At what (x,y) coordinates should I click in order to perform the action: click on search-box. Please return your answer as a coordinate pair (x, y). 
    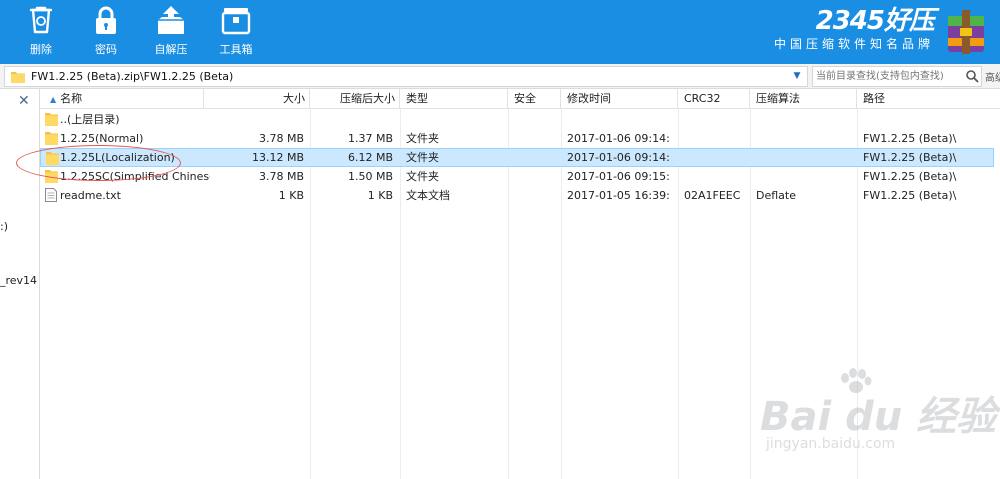
    Looking at the image, I should click on (897, 76).